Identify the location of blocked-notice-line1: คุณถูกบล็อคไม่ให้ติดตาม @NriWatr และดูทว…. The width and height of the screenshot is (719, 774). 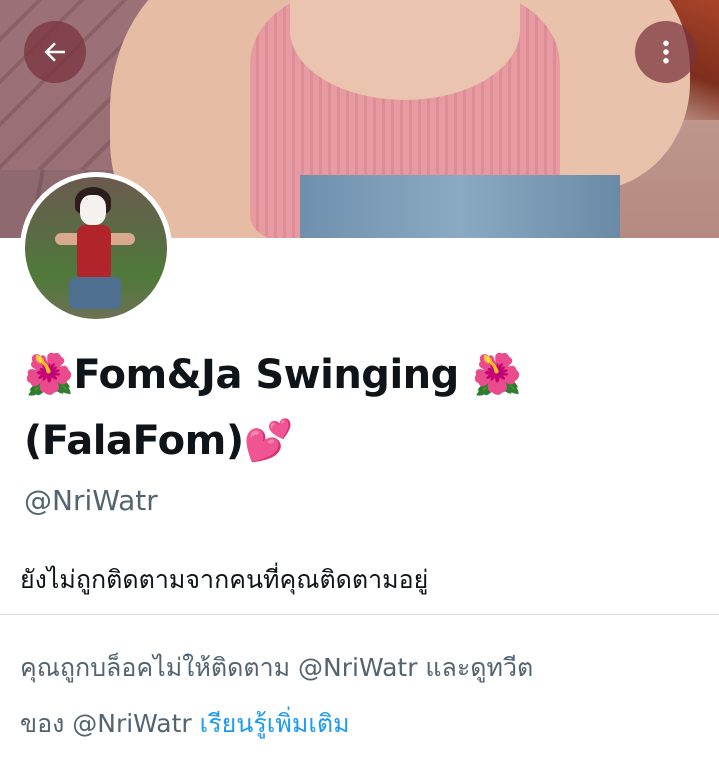
(277, 667).